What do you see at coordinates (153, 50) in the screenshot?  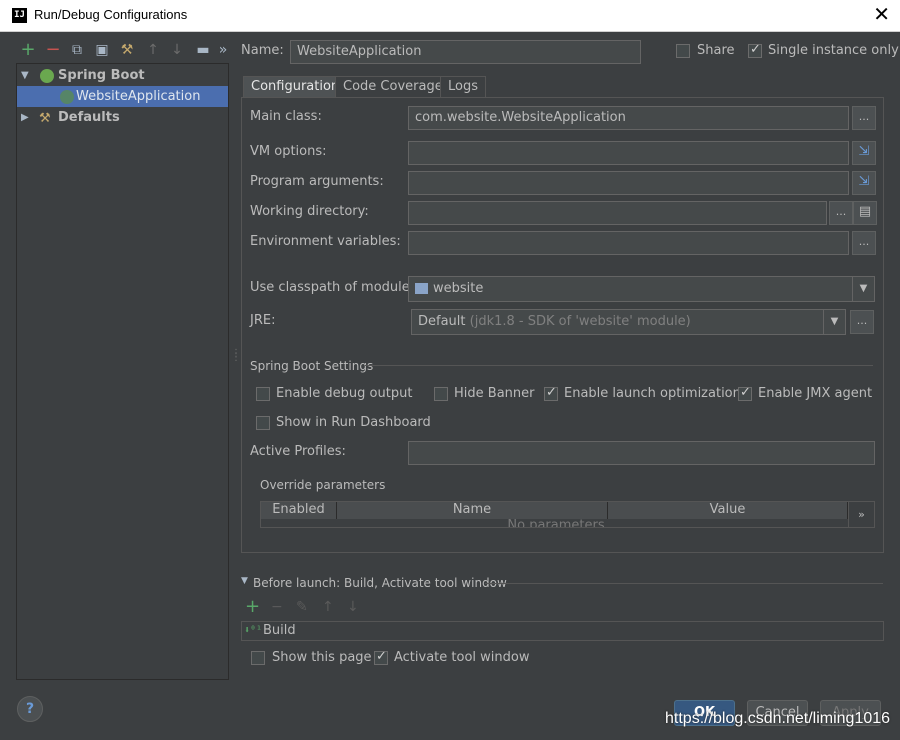 I see `move-up-icon: ↑` at bounding box center [153, 50].